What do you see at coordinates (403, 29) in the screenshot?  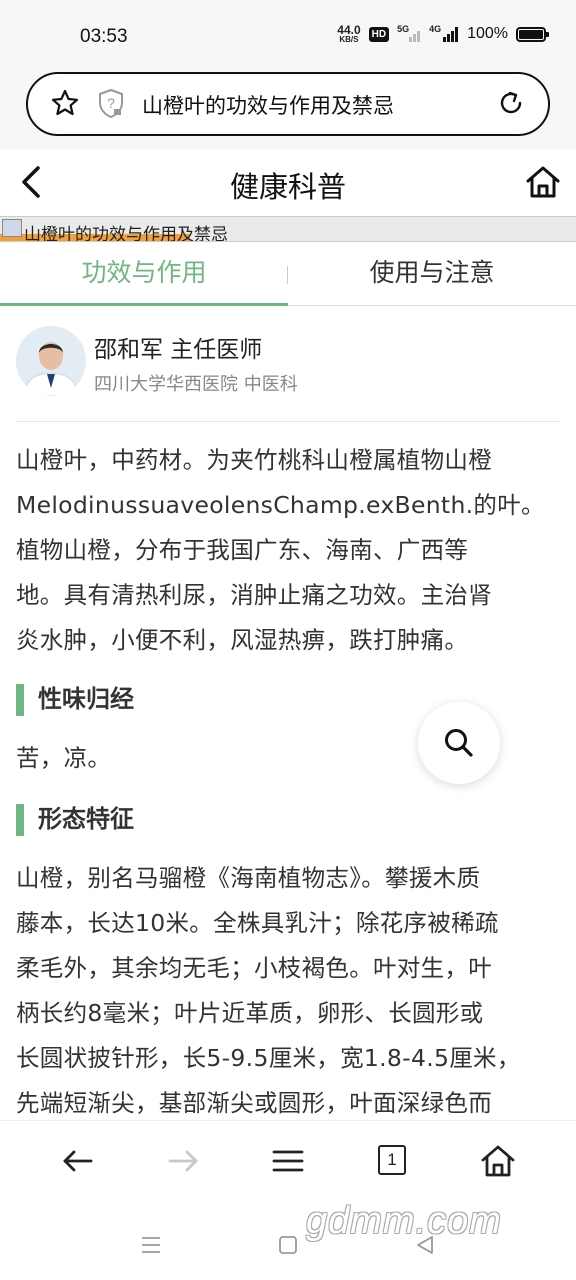 I see `signal-5g-label: 5G` at bounding box center [403, 29].